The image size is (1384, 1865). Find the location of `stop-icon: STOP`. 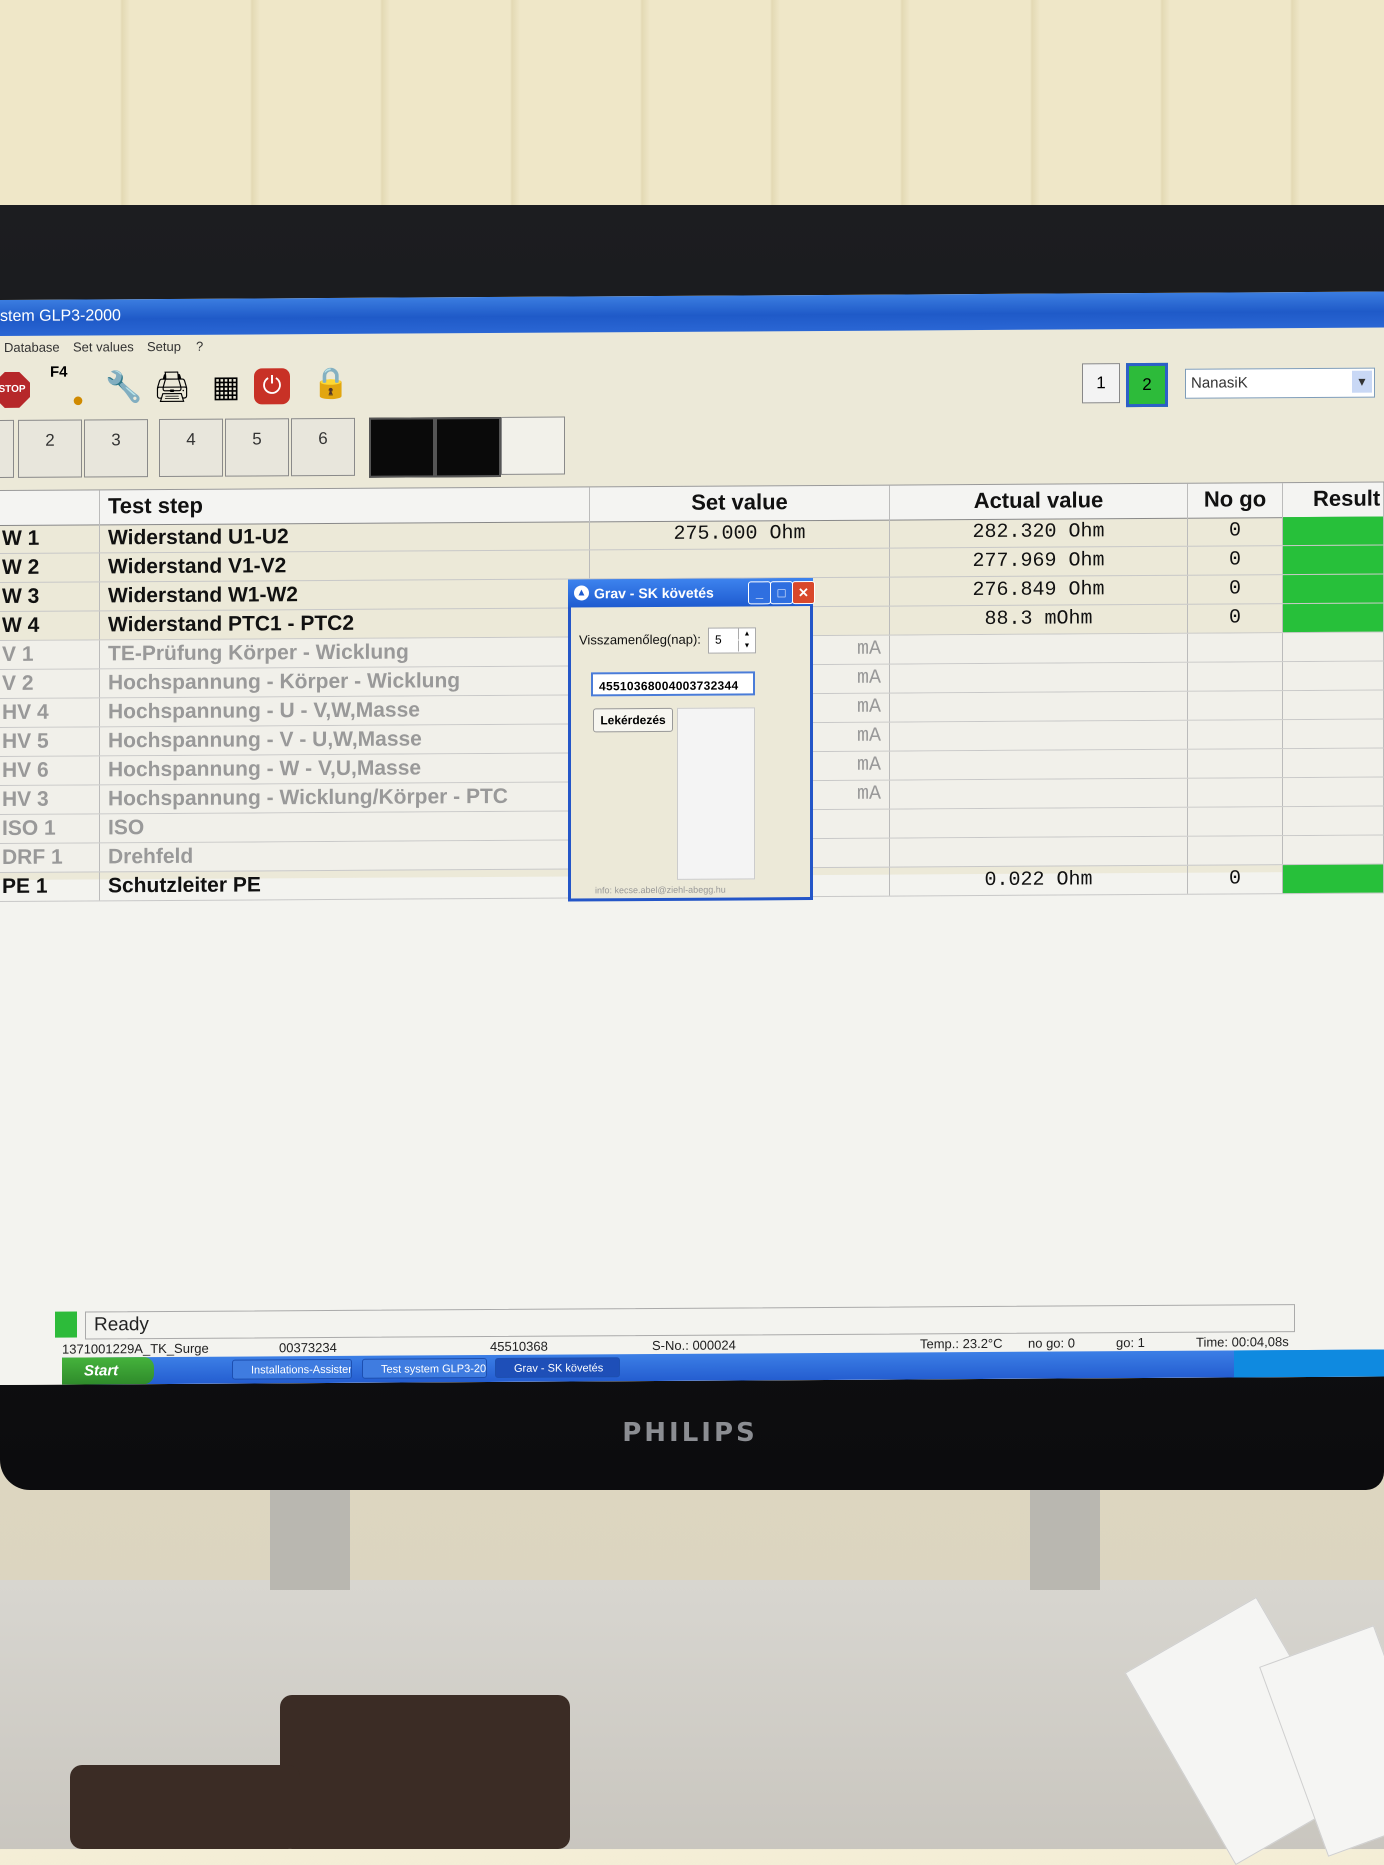

stop-icon: STOP is located at coordinates (15, 390).